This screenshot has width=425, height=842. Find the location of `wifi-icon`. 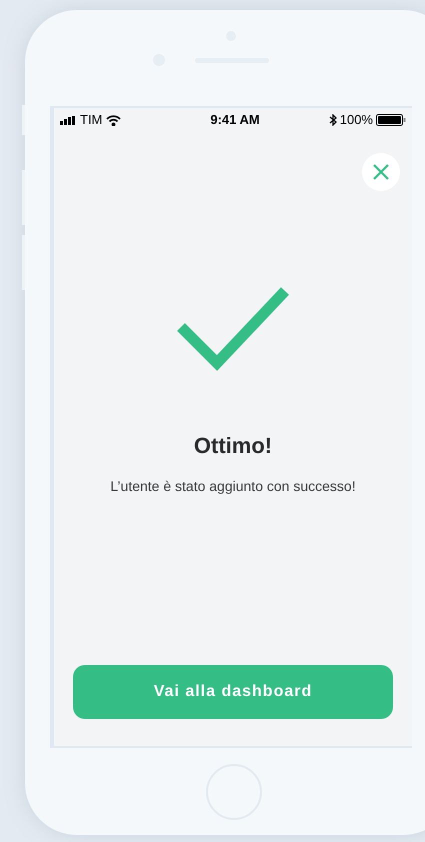

wifi-icon is located at coordinates (114, 120).